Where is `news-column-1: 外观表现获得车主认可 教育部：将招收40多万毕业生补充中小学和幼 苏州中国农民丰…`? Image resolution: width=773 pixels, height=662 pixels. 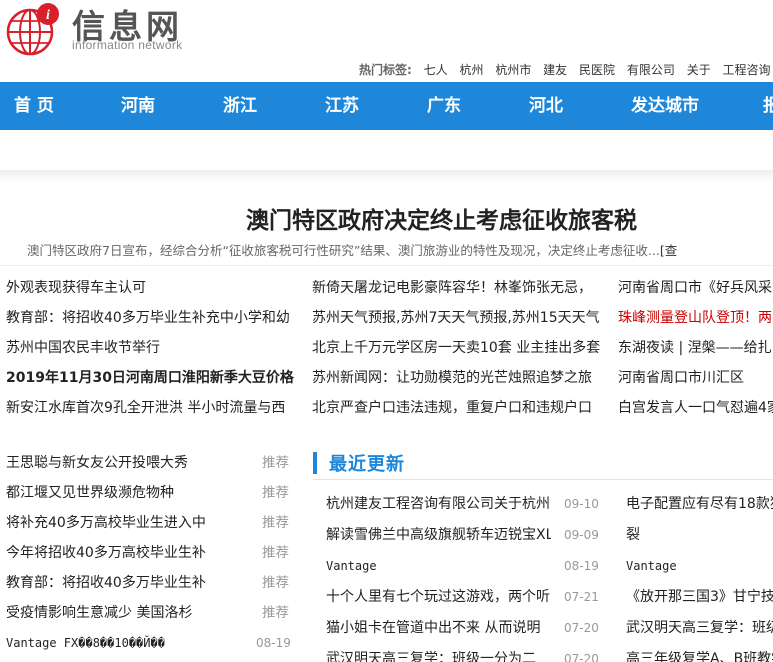 news-column-1: 外观表现获得车主认可 教育部：将招收40多万毕业生补充中小学和幼 苏州中国农民丰… is located at coordinates (152, 351).